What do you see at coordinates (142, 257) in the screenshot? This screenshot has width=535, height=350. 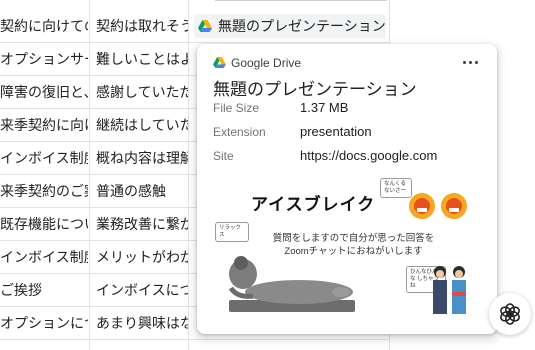 I see `cell-reaction: メリットがわか` at bounding box center [142, 257].